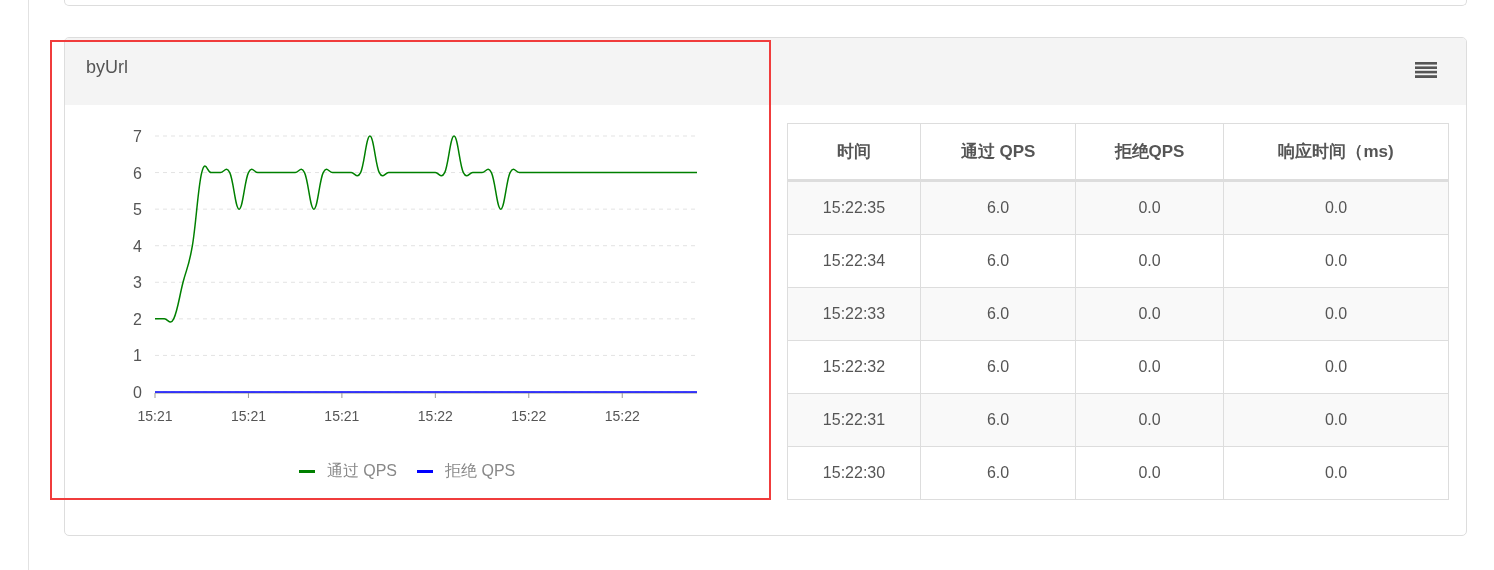 The image size is (1494, 570). I want to click on table-cell: 15:22:32, so click(854, 367).